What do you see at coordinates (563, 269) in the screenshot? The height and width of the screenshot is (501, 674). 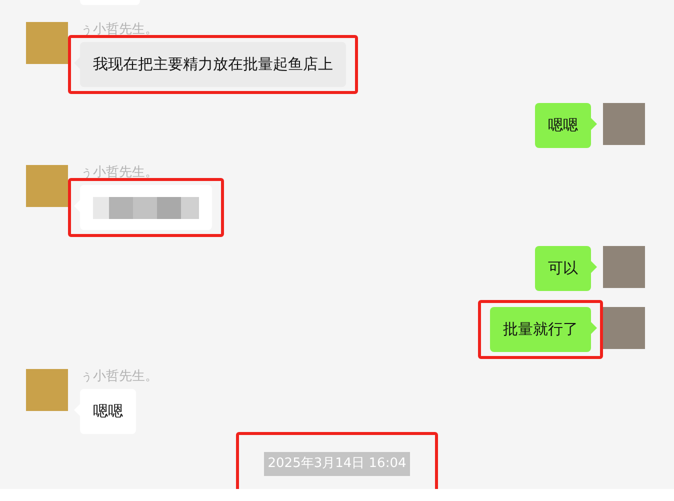 I see `message-text: 可以` at bounding box center [563, 269].